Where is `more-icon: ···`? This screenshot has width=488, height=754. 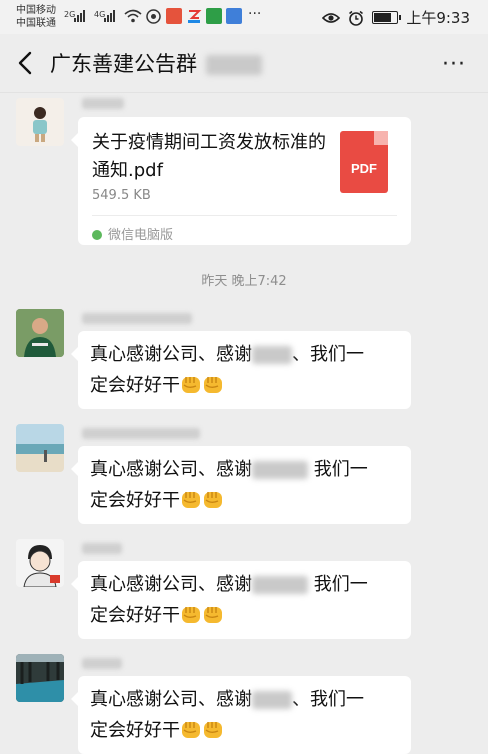 more-icon: ··· is located at coordinates (454, 64).